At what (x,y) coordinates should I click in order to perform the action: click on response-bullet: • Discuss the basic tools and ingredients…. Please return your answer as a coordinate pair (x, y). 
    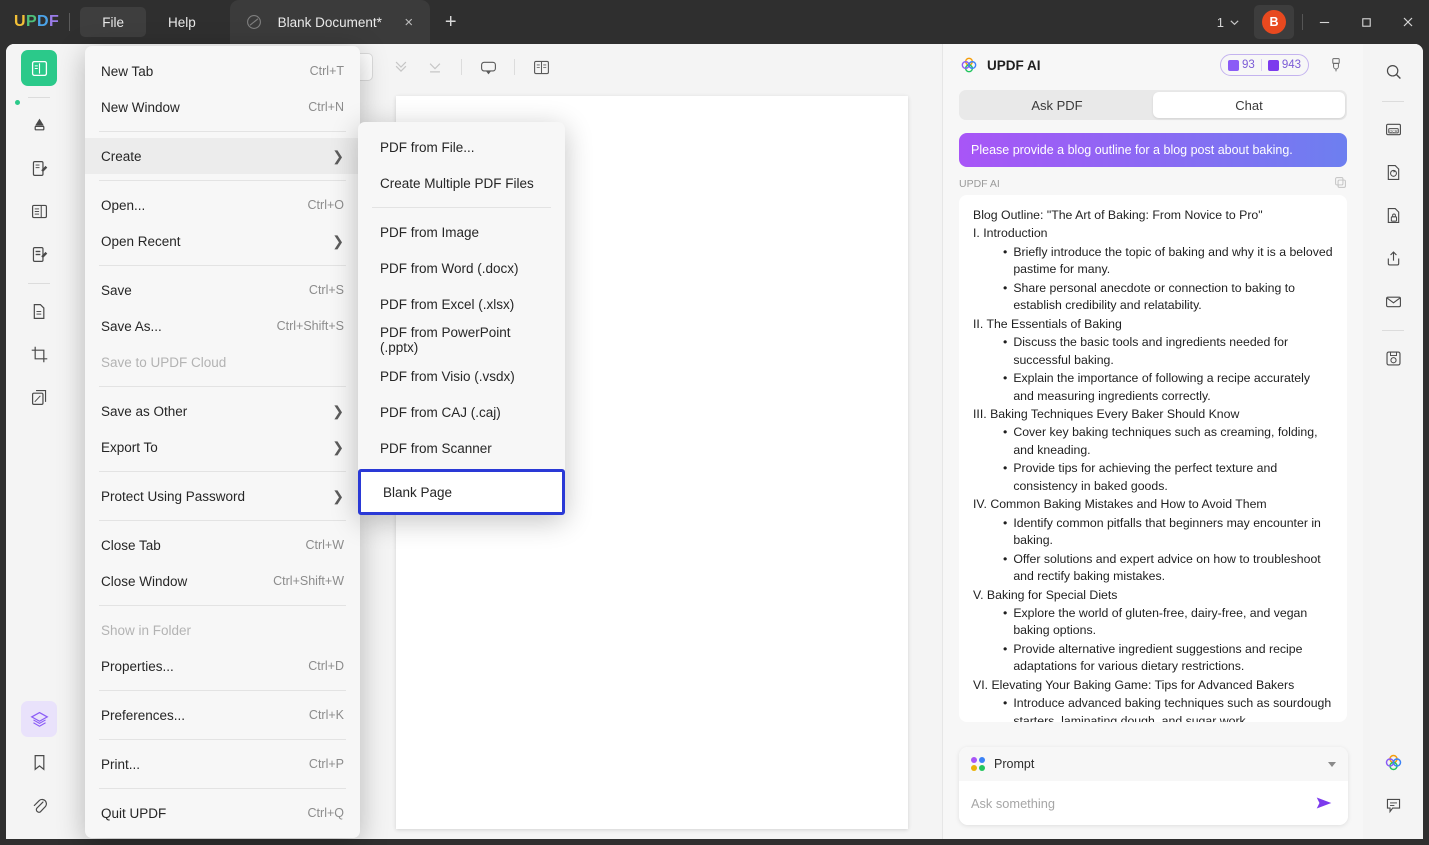
    Looking at the image, I should click on (1153, 351).